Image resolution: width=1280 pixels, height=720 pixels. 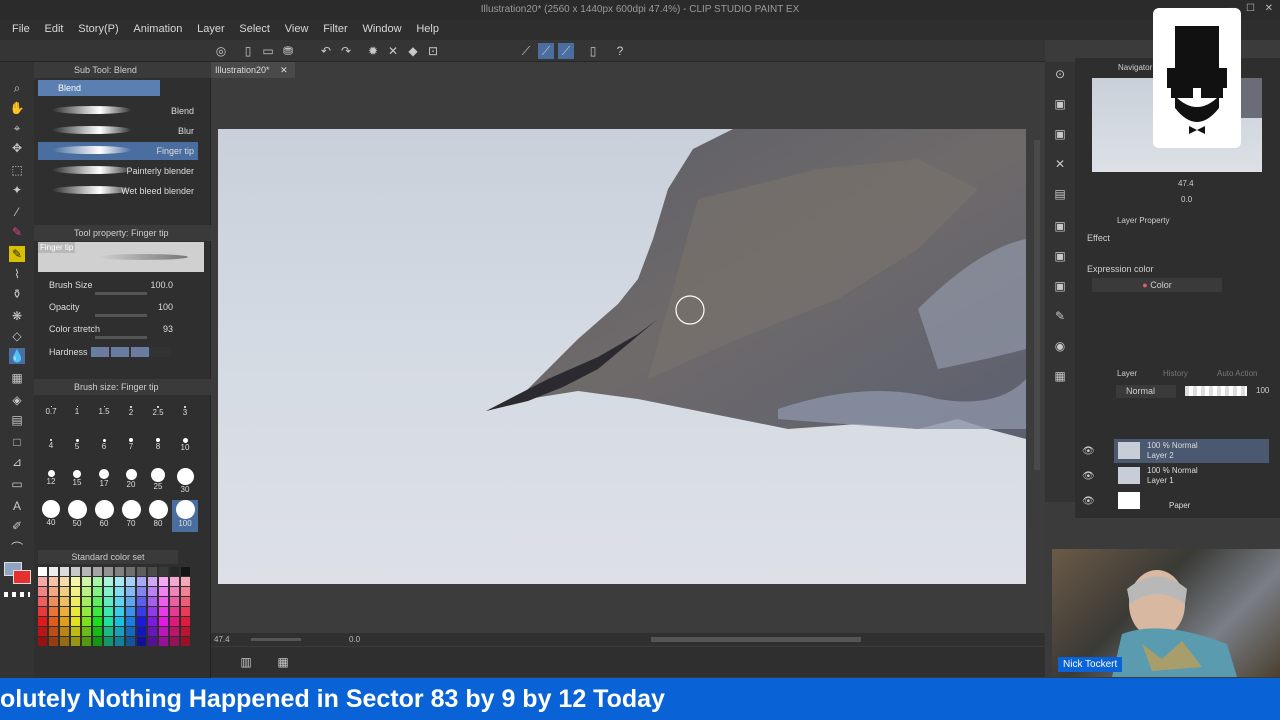 What do you see at coordinates (17, 594) in the screenshot?
I see `transparent-color-swatch` at bounding box center [17, 594].